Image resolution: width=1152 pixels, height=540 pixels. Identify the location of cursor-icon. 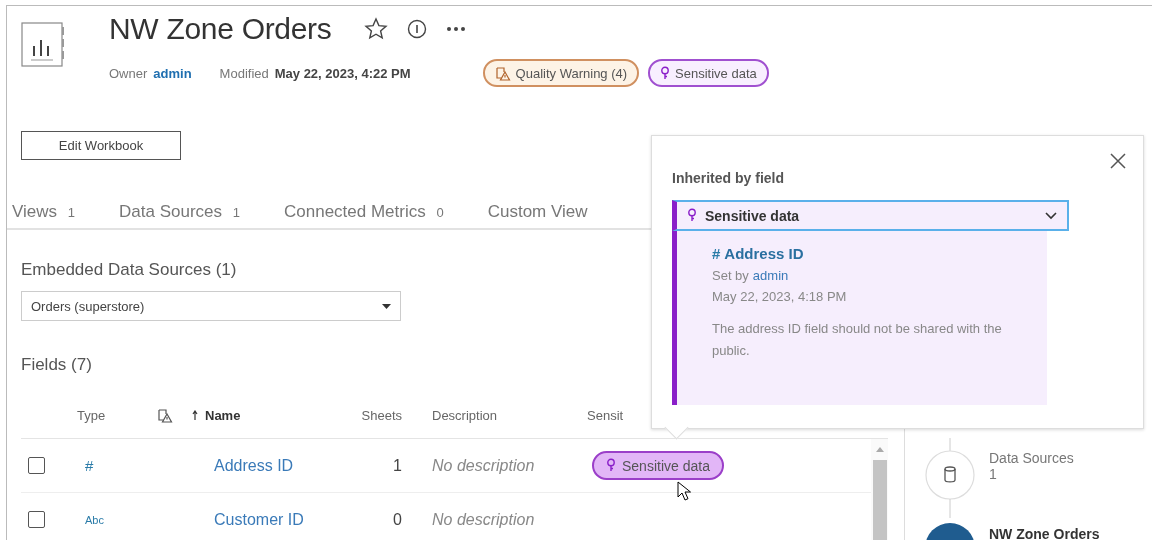
(684, 491).